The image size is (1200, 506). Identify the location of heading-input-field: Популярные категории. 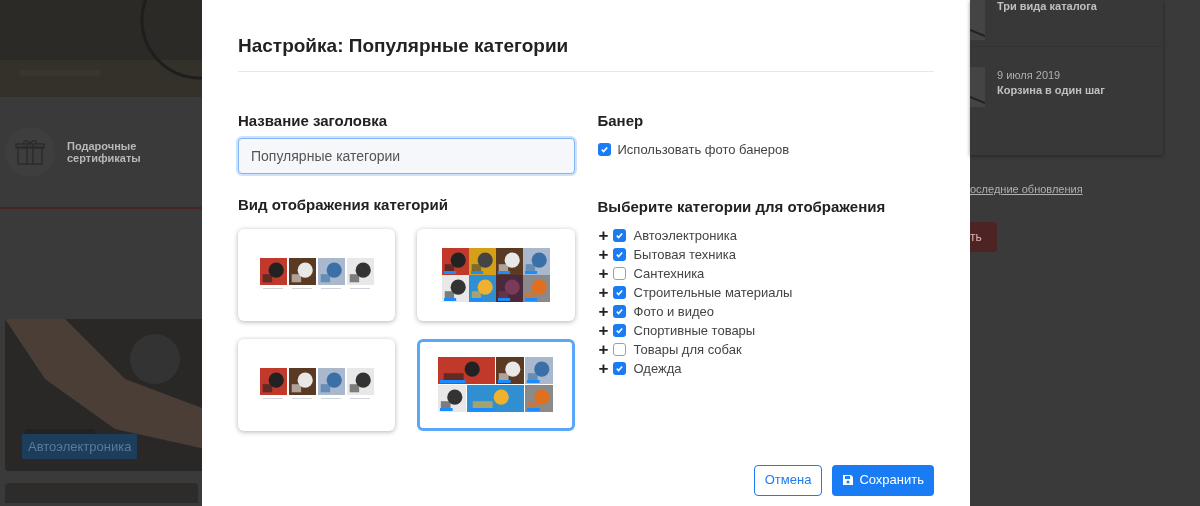
(406, 156).